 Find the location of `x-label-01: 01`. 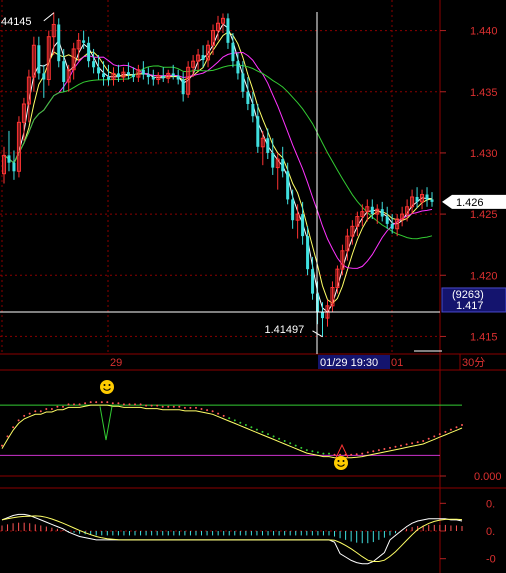

x-label-01: 01 is located at coordinates (397, 363).